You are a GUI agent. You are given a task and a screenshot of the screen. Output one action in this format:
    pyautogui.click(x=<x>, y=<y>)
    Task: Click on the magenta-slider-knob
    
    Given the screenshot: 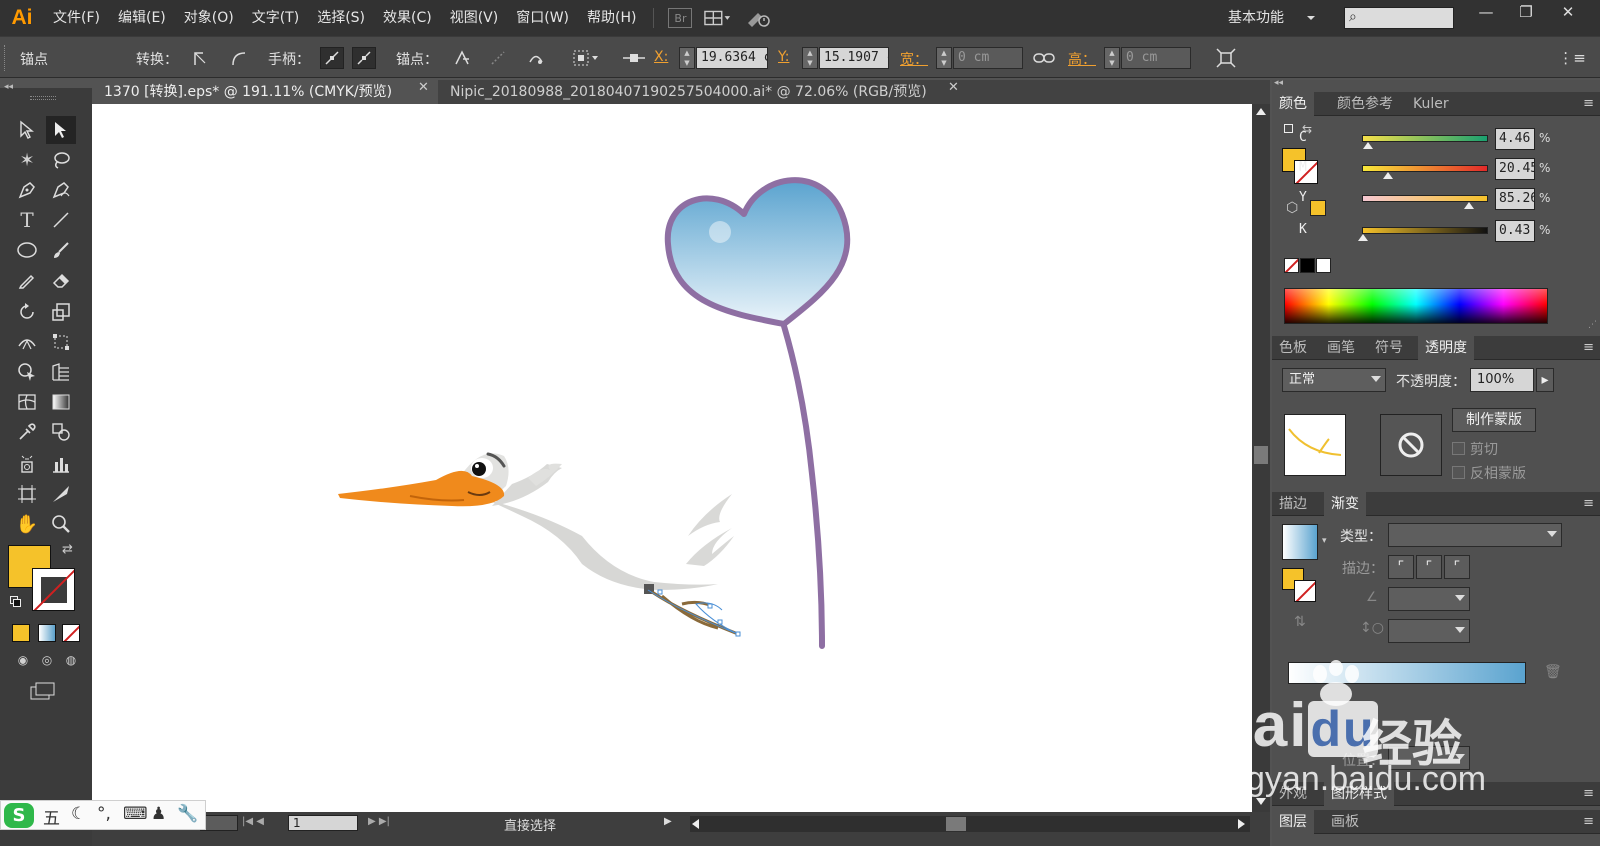 What is the action you would take?
    pyautogui.click(x=1387, y=175)
    